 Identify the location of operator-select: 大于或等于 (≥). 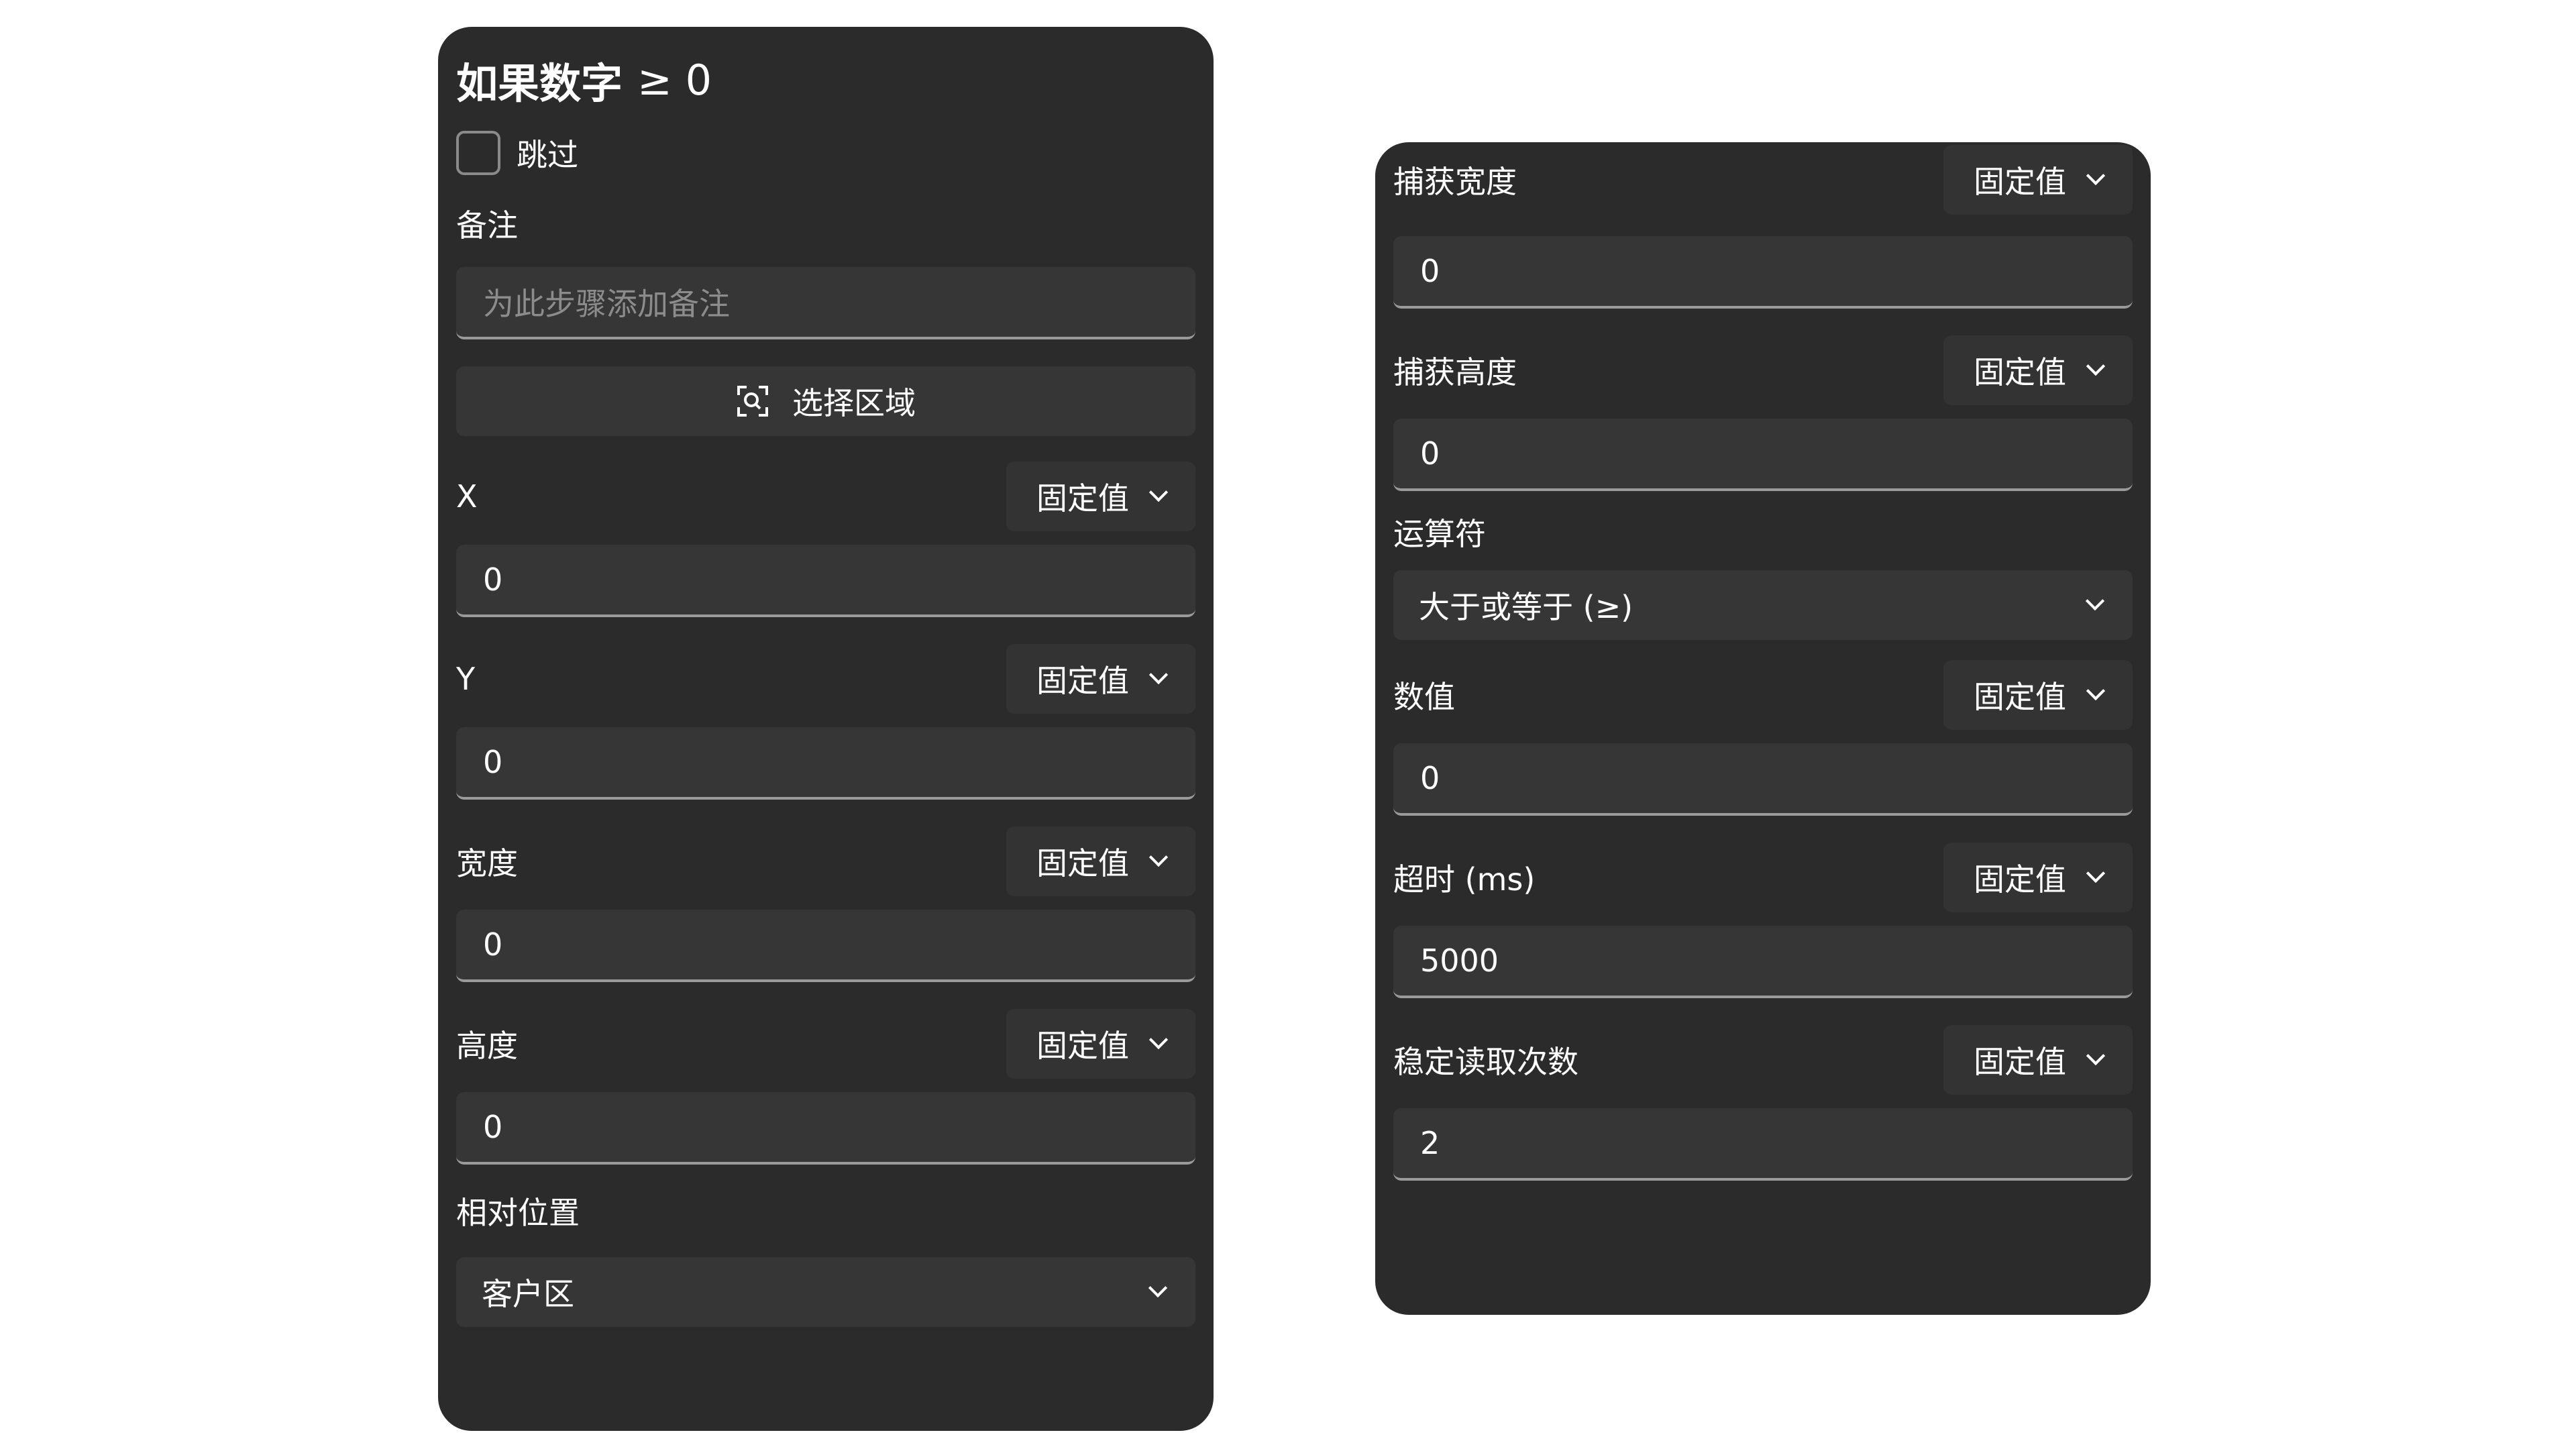
(1763, 605).